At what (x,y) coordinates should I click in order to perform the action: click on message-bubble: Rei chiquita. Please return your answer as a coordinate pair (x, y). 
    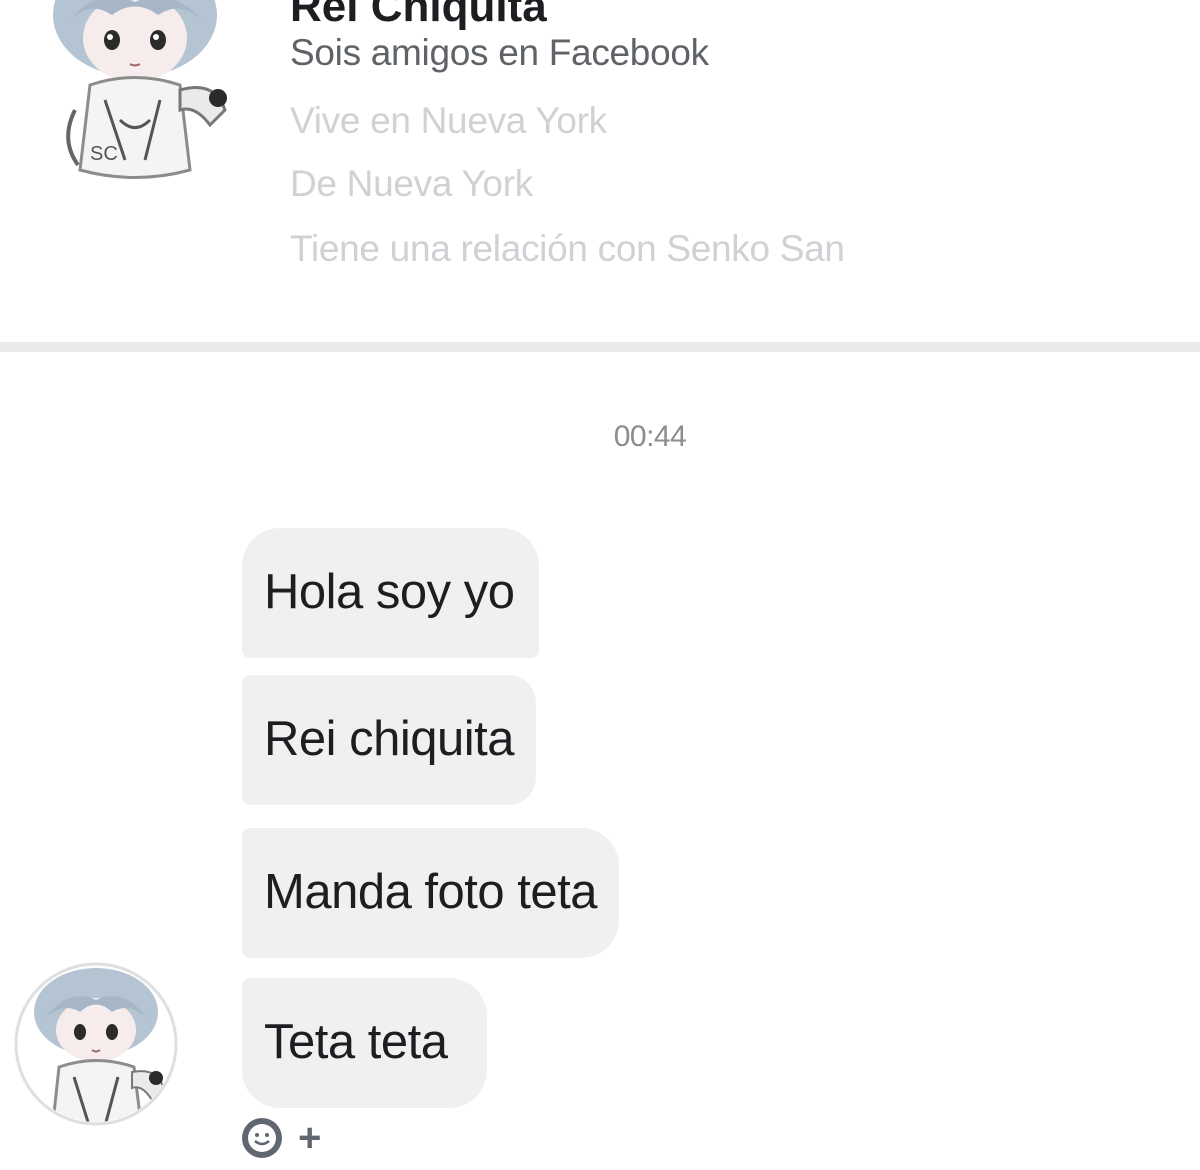
    Looking at the image, I should click on (389, 740).